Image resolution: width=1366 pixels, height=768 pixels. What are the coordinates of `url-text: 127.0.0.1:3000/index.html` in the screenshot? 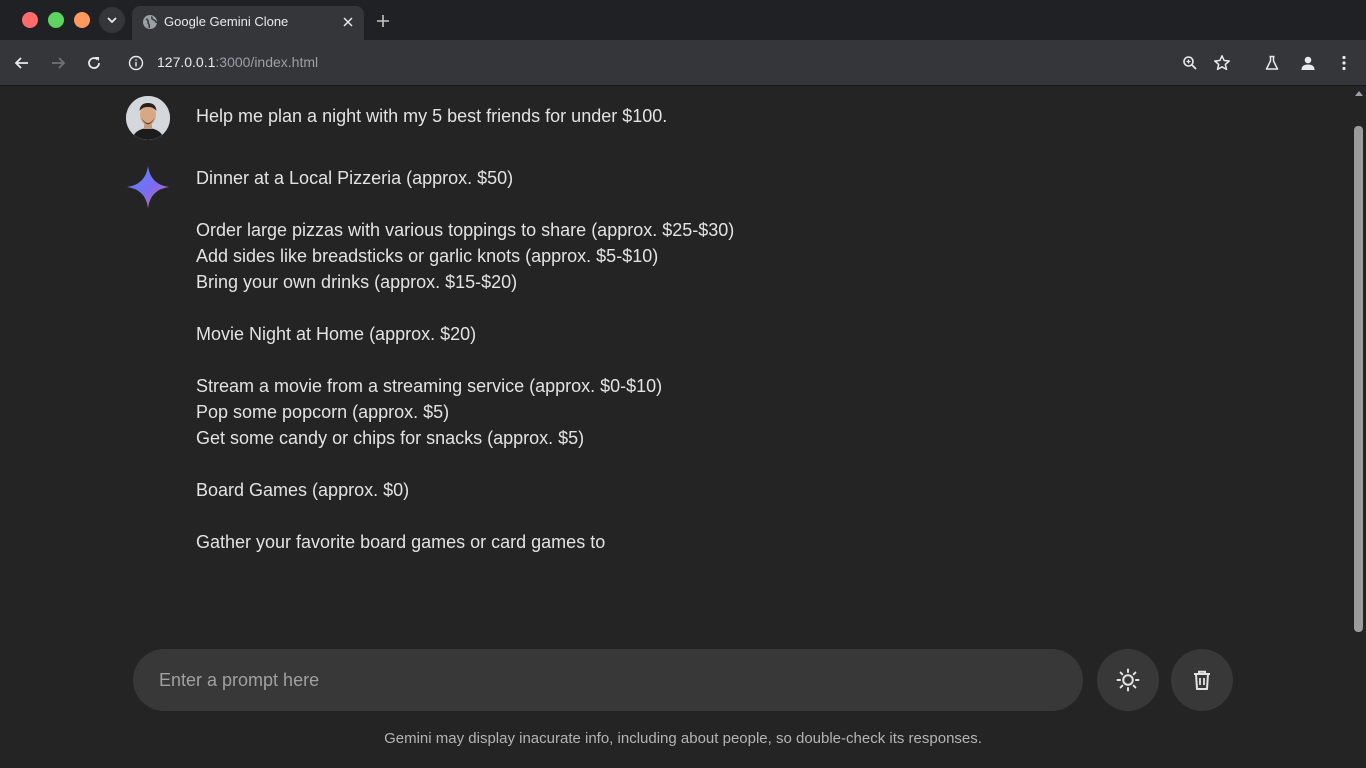 It's located at (237, 62).